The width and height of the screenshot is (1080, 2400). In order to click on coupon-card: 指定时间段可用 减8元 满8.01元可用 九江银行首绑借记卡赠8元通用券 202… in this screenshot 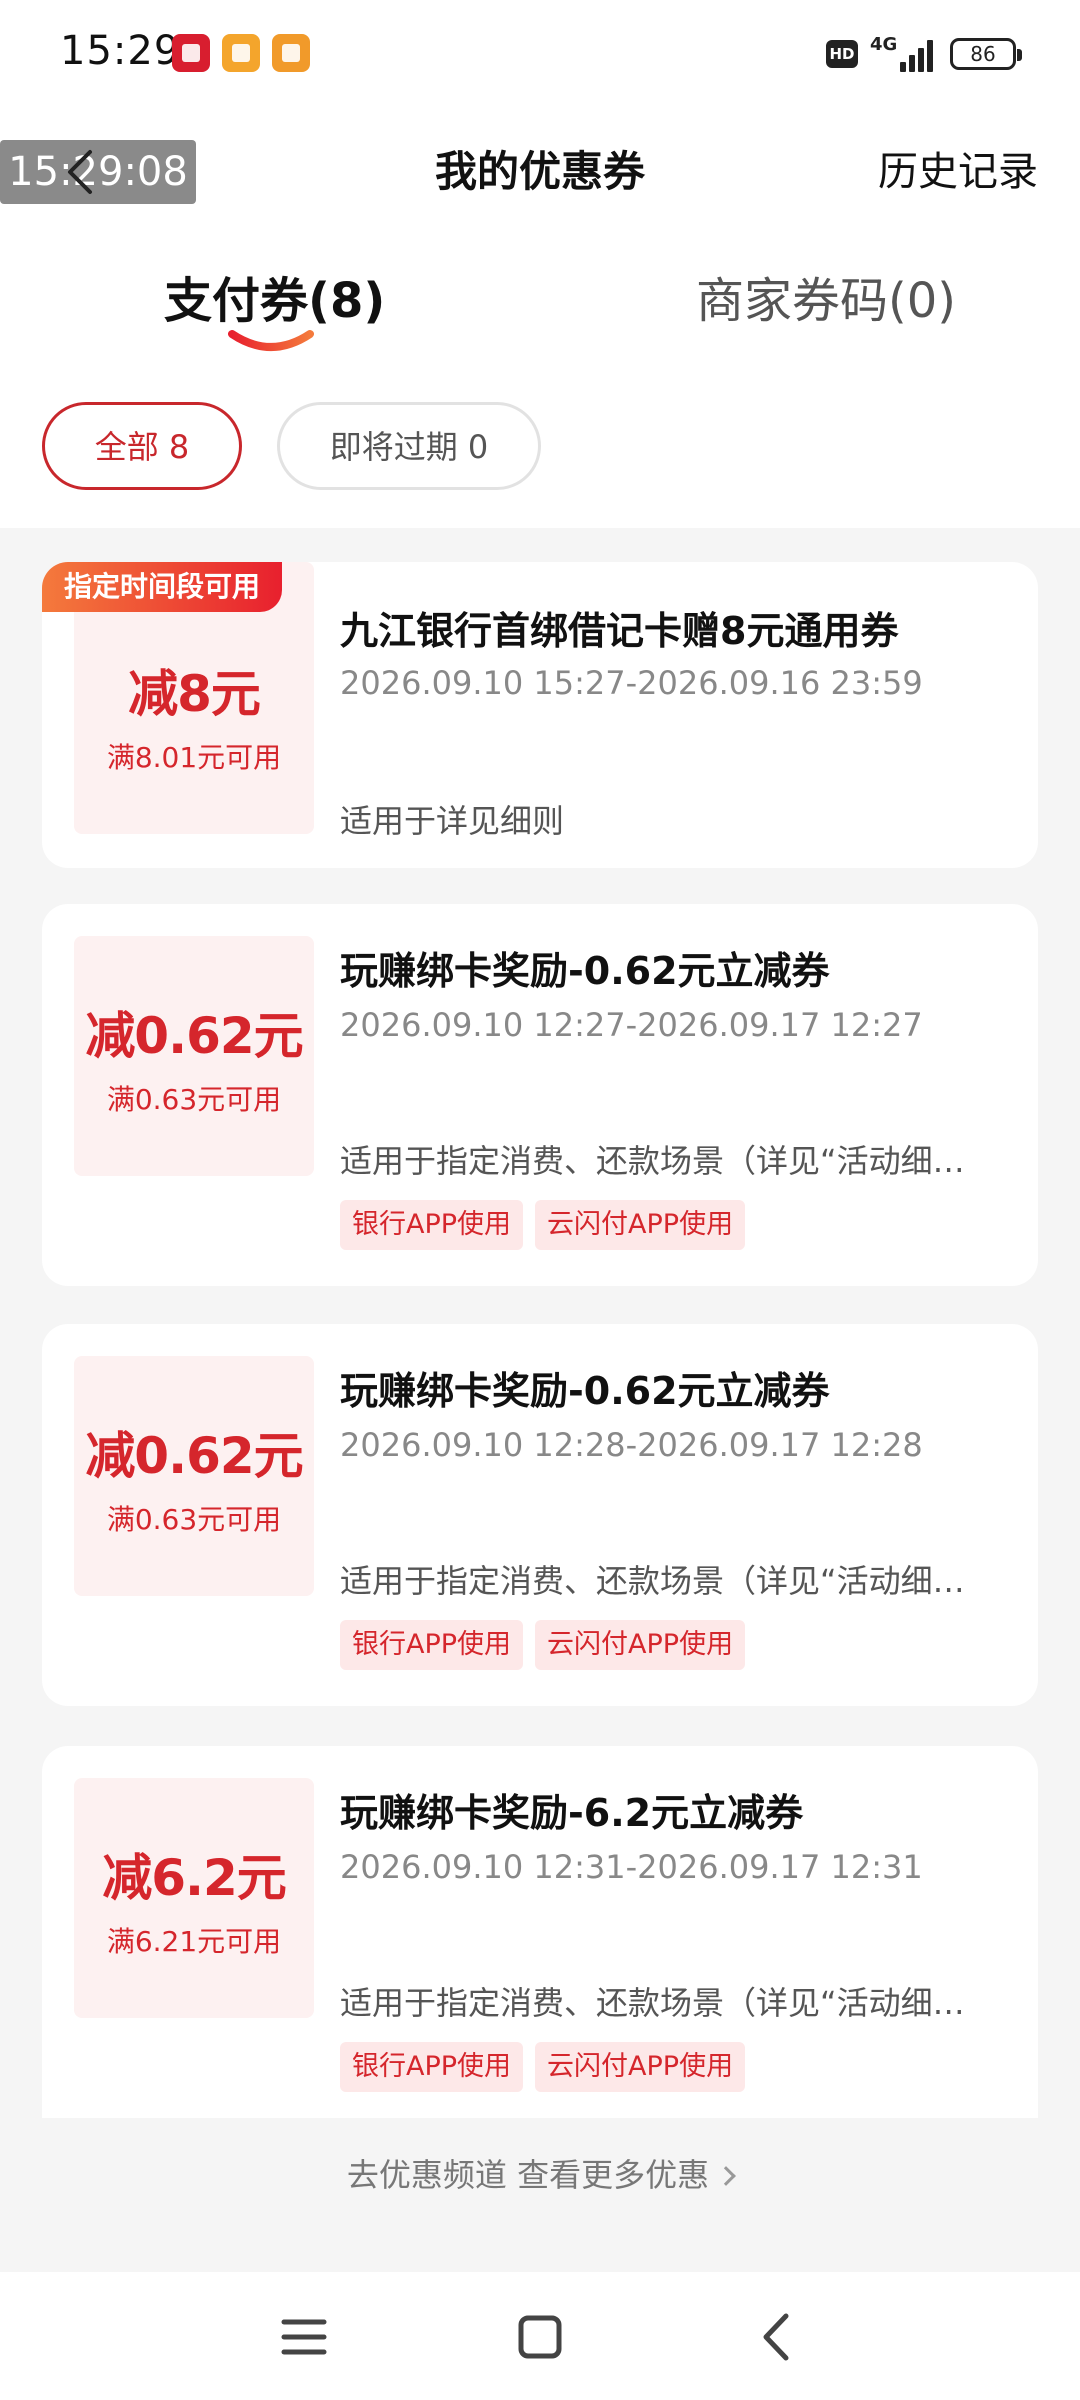, I will do `click(540, 715)`.